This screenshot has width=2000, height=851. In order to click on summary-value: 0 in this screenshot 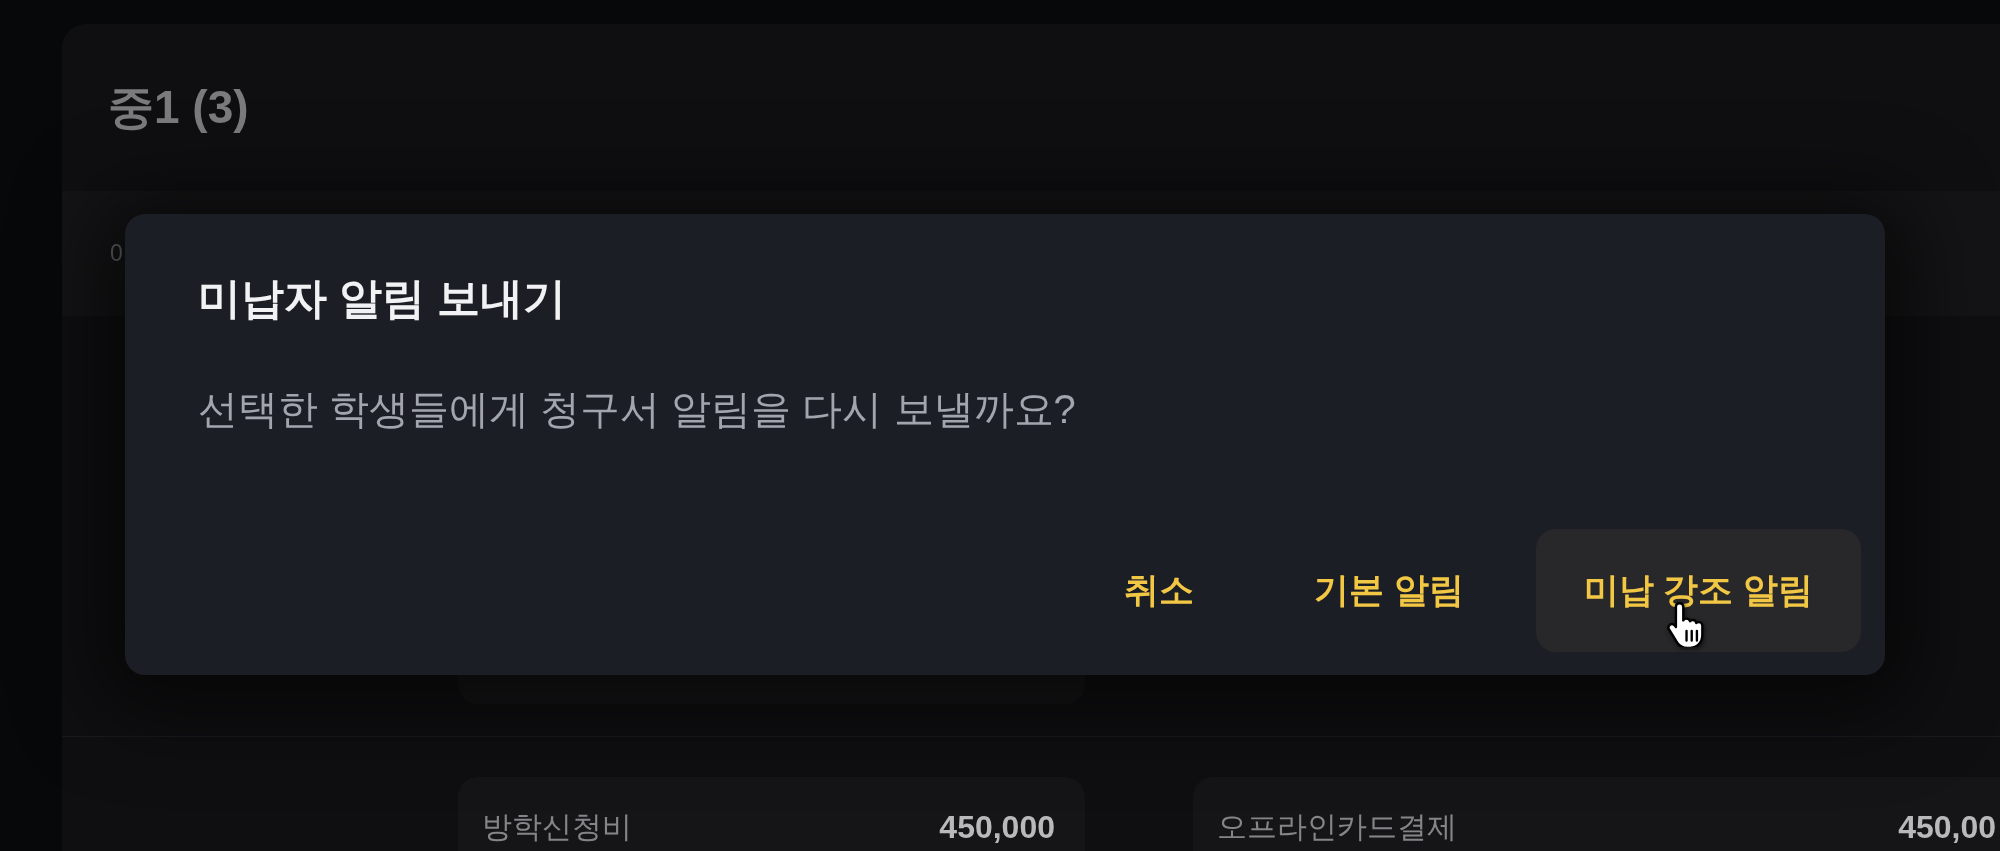, I will do `click(116, 253)`.